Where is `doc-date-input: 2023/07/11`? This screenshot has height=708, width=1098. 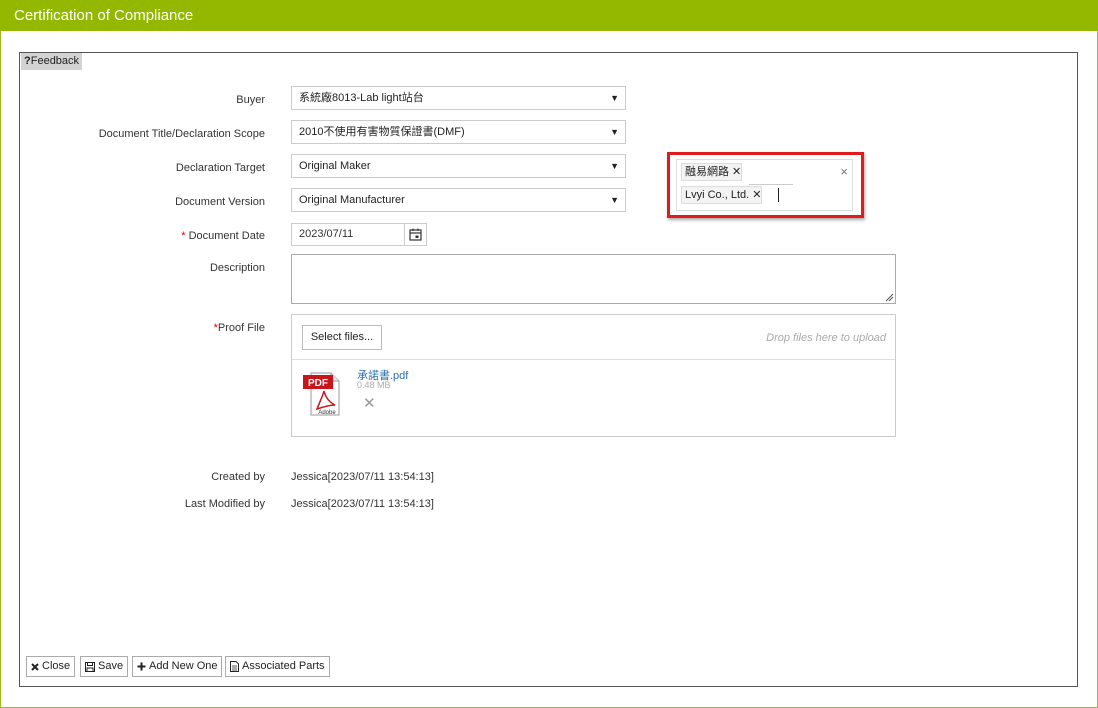 doc-date-input: 2023/07/11 is located at coordinates (359, 234).